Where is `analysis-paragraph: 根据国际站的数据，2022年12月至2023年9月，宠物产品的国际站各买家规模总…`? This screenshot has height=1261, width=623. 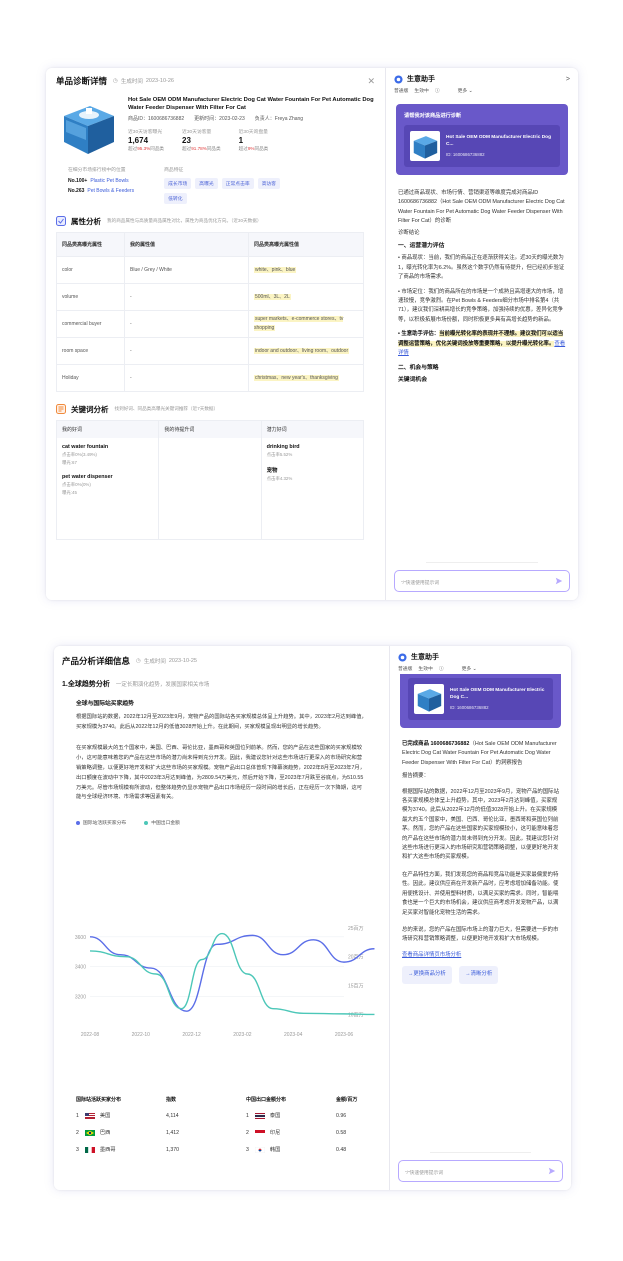
analysis-paragraph: 根据国际站的数据，2022年12月至2023年9月，宠物产品的国际站各买家规模总… is located at coordinates (221, 721).